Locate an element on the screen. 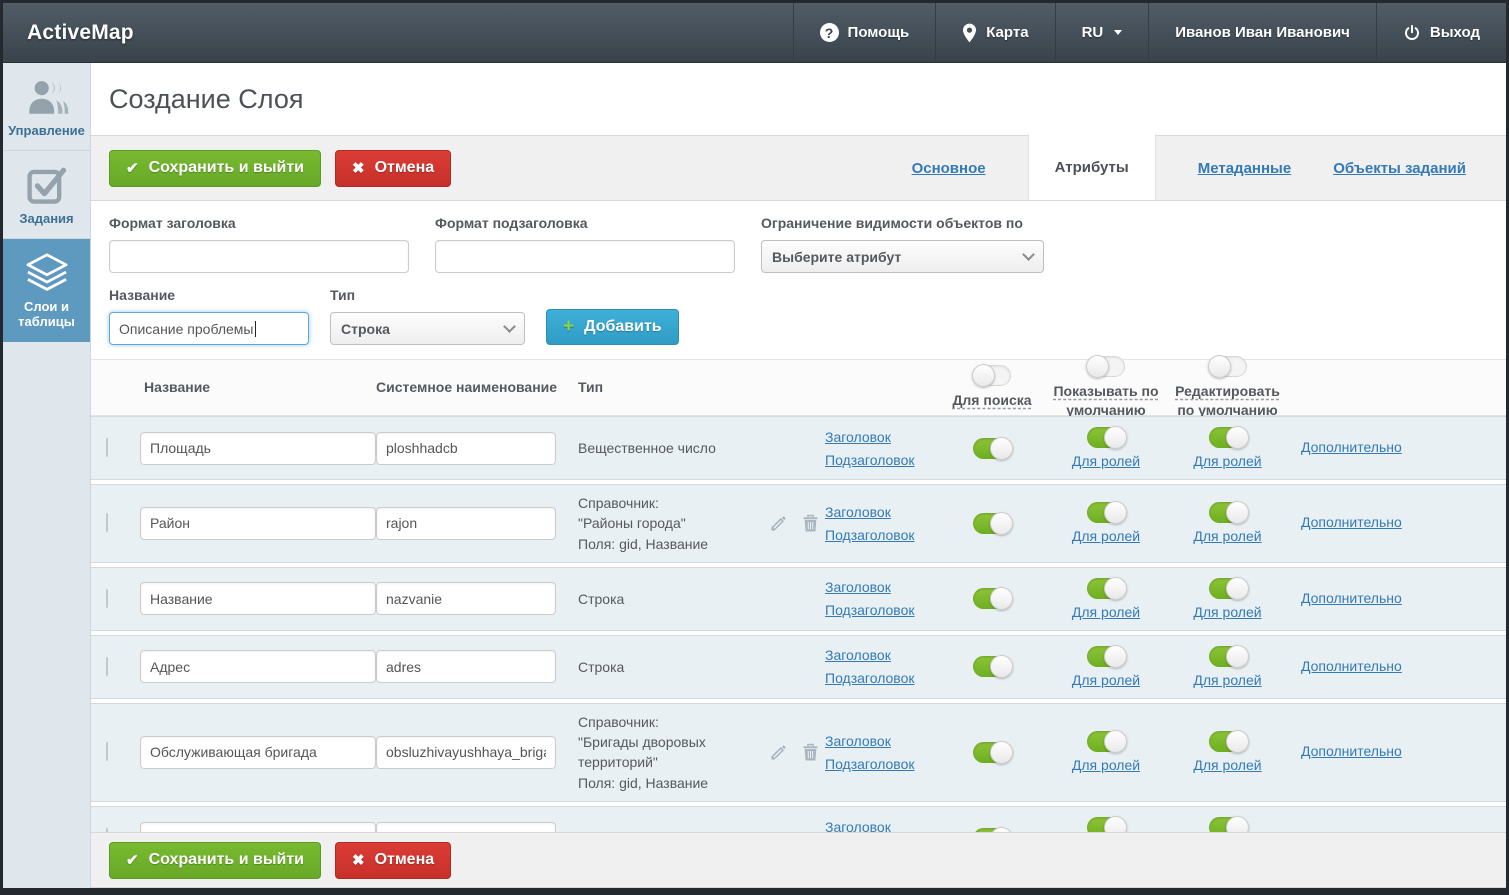 The height and width of the screenshot is (895, 1509). logout-button: Выход is located at coordinates (1440, 32).